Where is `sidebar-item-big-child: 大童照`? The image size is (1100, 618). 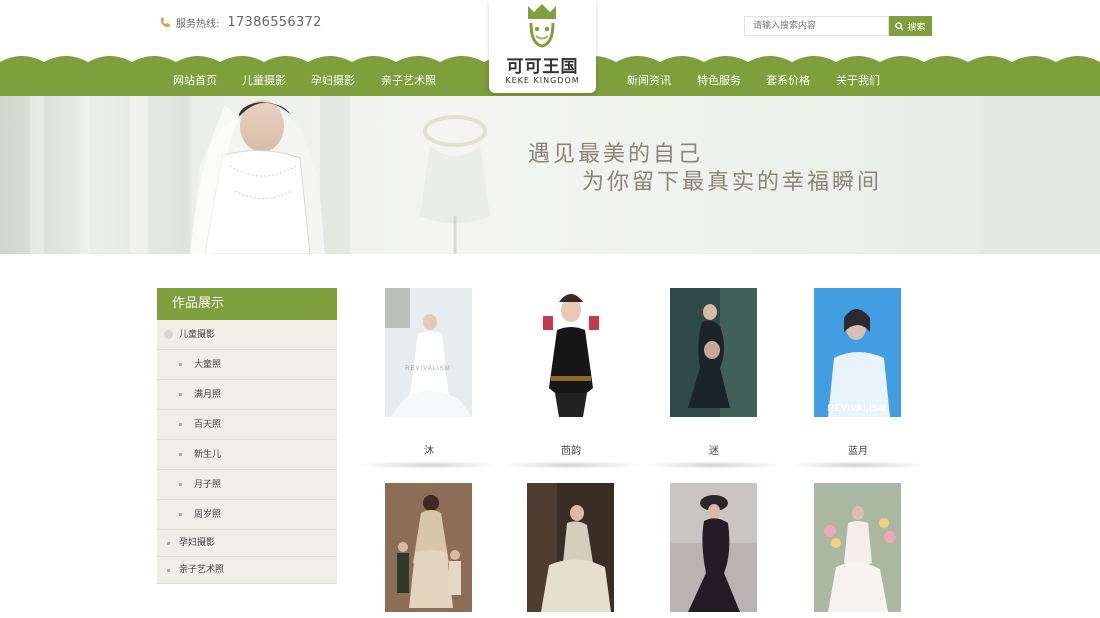
sidebar-item-big-child: 大童照 is located at coordinates (247, 365).